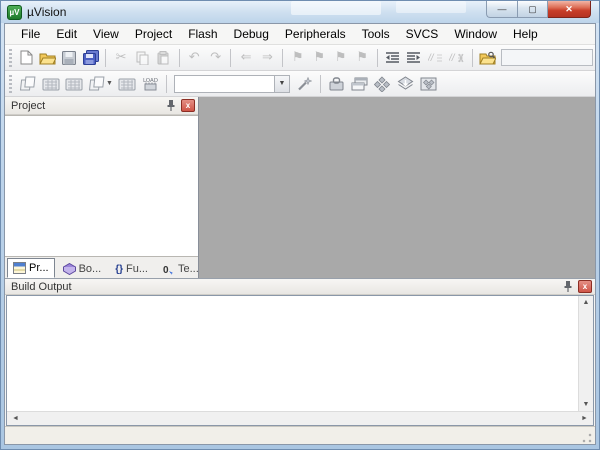  Describe the element at coordinates (546, 57) in the screenshot. I see `search-input` at that location.